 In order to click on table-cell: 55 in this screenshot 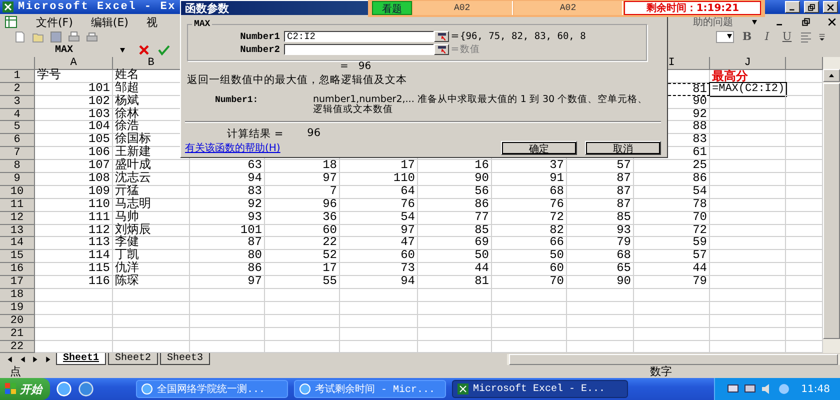, I will do `click(302, 283)`.